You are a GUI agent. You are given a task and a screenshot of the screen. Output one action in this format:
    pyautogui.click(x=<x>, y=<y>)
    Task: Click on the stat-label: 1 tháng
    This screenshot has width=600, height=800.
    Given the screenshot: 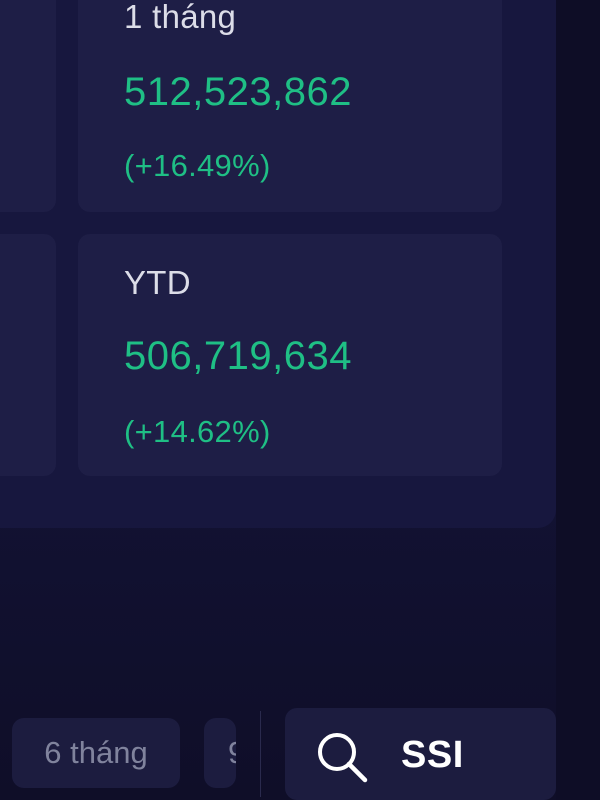 What is the action you would take?
    pyautogui.click(x=180, y=17)
    